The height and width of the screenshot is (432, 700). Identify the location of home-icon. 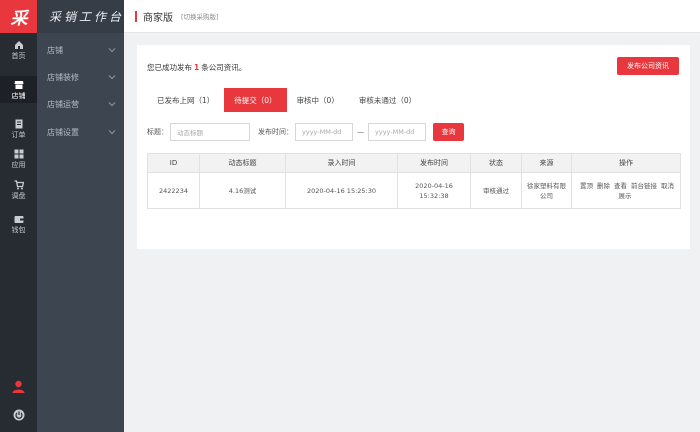
(18, 45).